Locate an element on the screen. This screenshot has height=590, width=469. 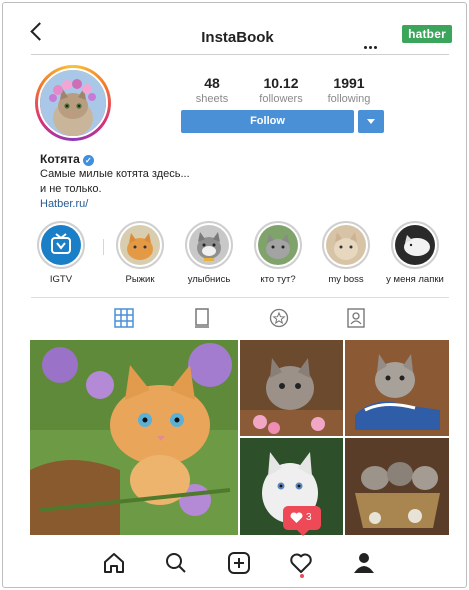
highlight-label: my boss is located at coordinates (346, 279).